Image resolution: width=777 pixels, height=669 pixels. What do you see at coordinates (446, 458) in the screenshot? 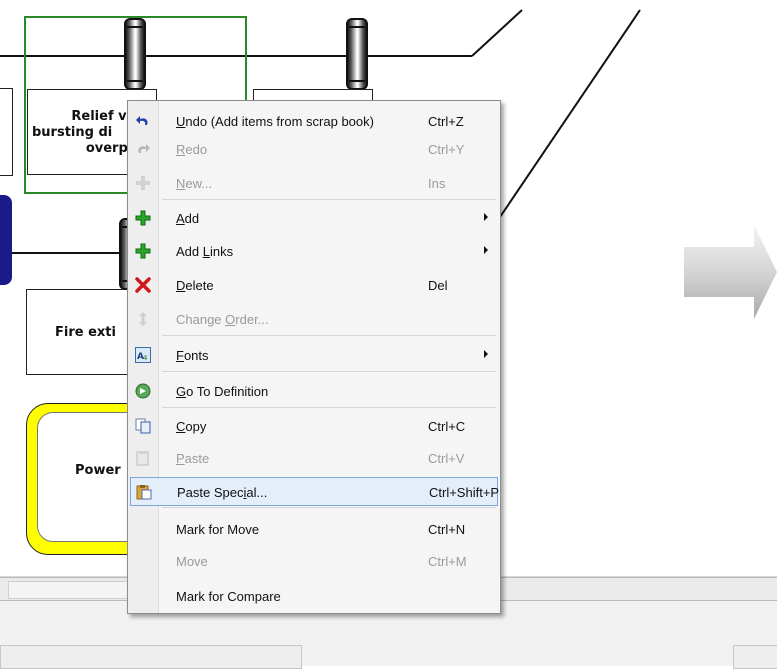
I see `menu-item-shortcut: Ctrl+V` at bounding box center [446, 458].